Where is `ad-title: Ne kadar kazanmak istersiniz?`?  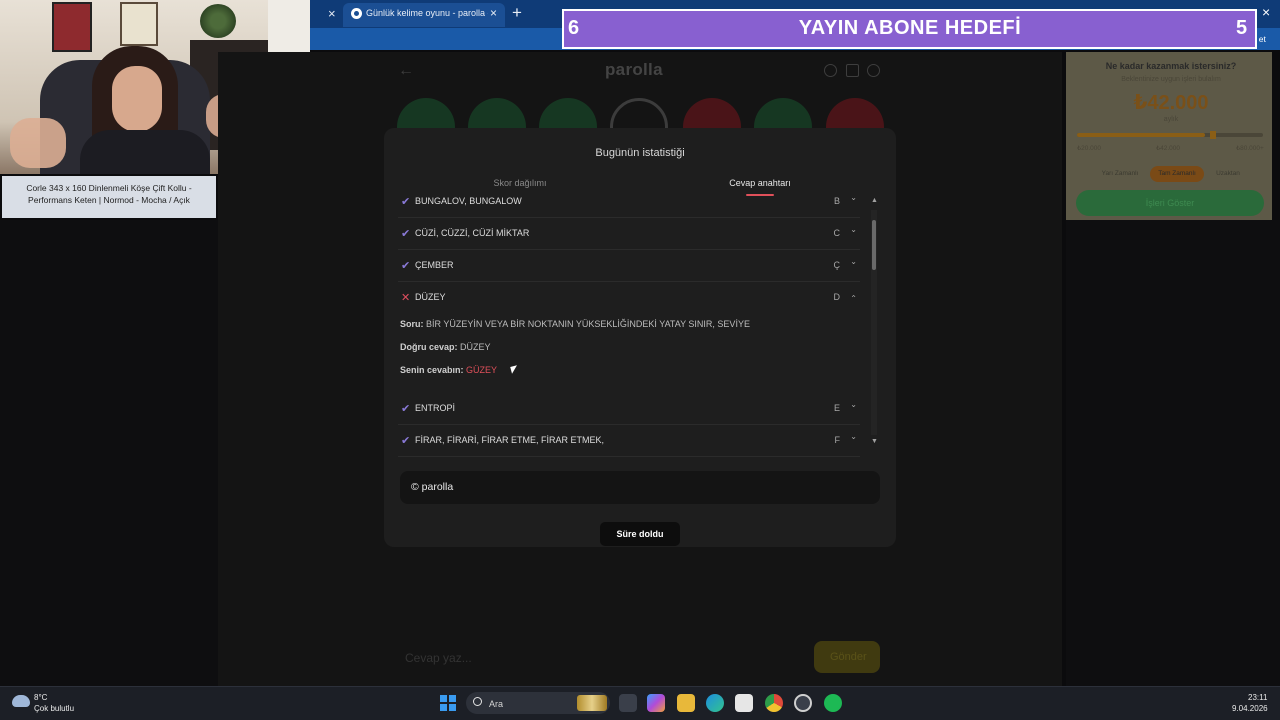 ad-title: Ne kadar kazanmak istersiniz? is located at coordinates (1171, 66).